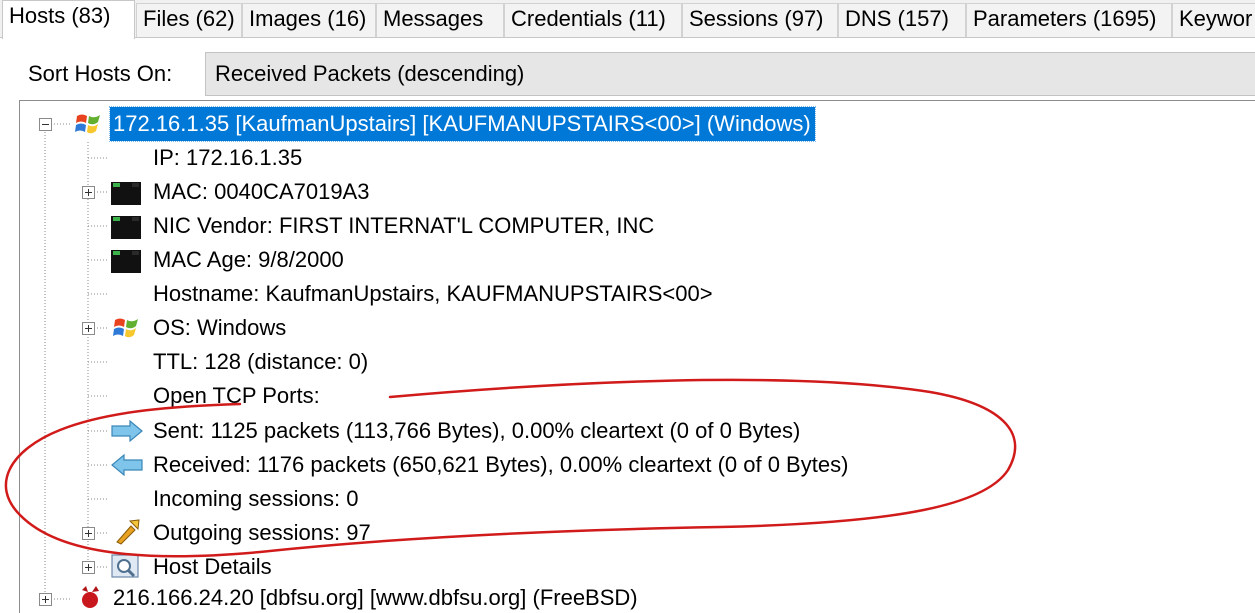  What do you see at coordinates (128, 532) in the screenshot?
I see `pencil-arrow-icon` at bounding box center [128, 532].